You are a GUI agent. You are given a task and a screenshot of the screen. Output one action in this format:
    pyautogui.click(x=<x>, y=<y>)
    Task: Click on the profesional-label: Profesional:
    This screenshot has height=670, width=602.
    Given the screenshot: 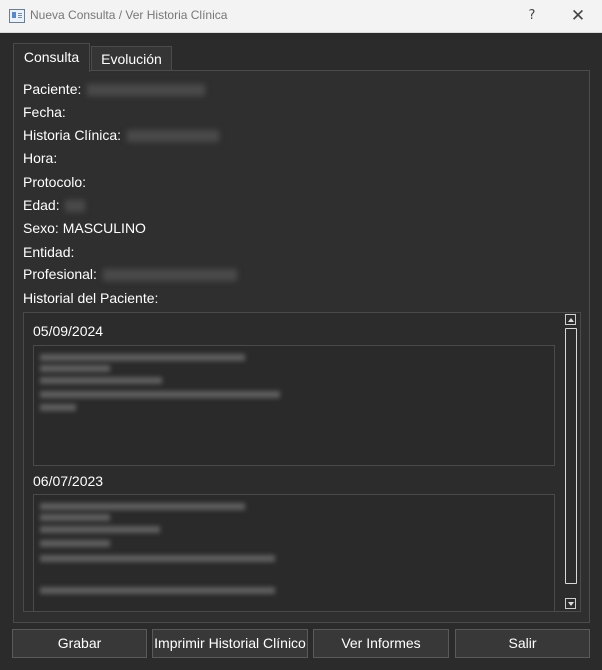 What is the action you would take?
    pyautogui.click(x=60, y=274)
    